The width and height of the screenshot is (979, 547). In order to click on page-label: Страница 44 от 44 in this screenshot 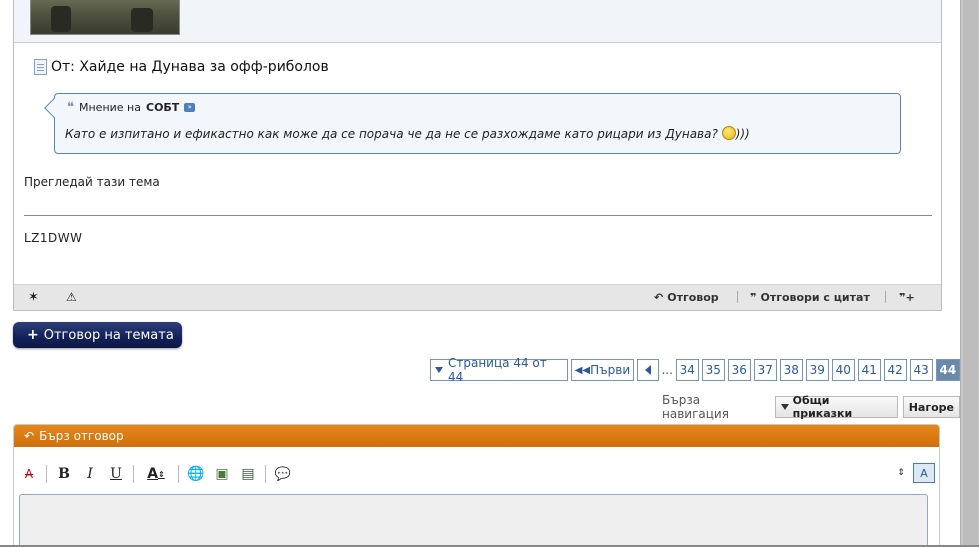, I will do `click(497, 370)`.